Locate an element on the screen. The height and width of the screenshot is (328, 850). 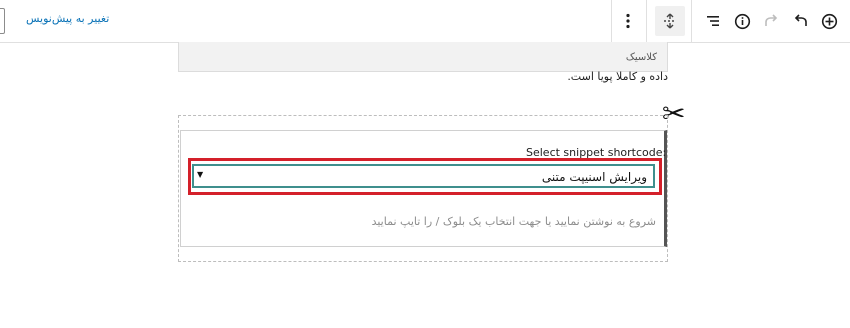
add-block-button is located at coordinates (829, 21).